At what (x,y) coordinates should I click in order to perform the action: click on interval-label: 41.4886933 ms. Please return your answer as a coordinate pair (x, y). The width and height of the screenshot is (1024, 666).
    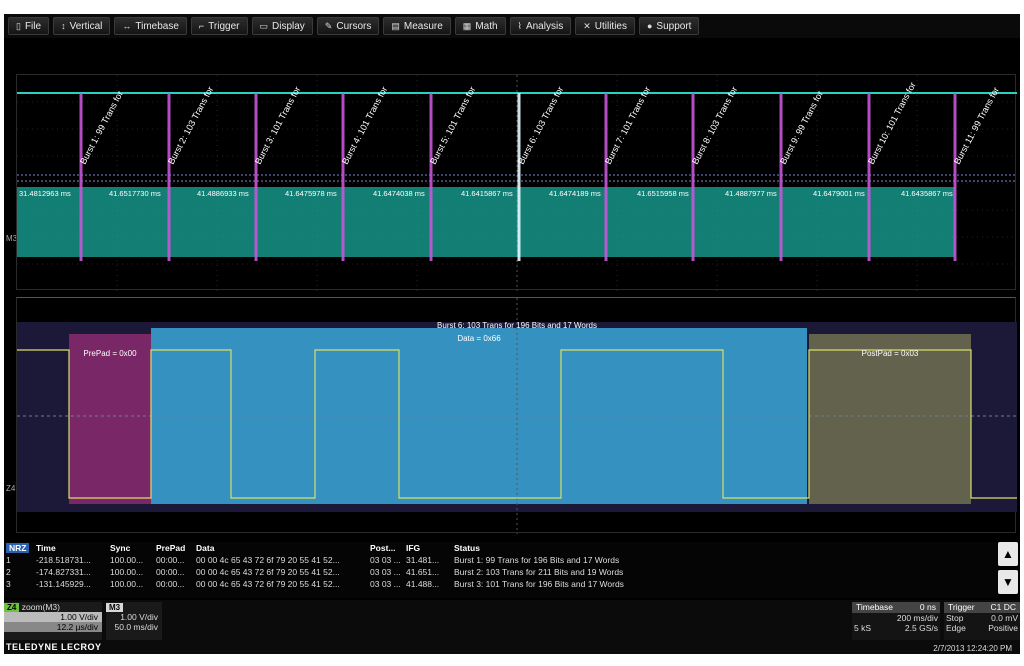
    Looking at the image, I should click on (223, 193).